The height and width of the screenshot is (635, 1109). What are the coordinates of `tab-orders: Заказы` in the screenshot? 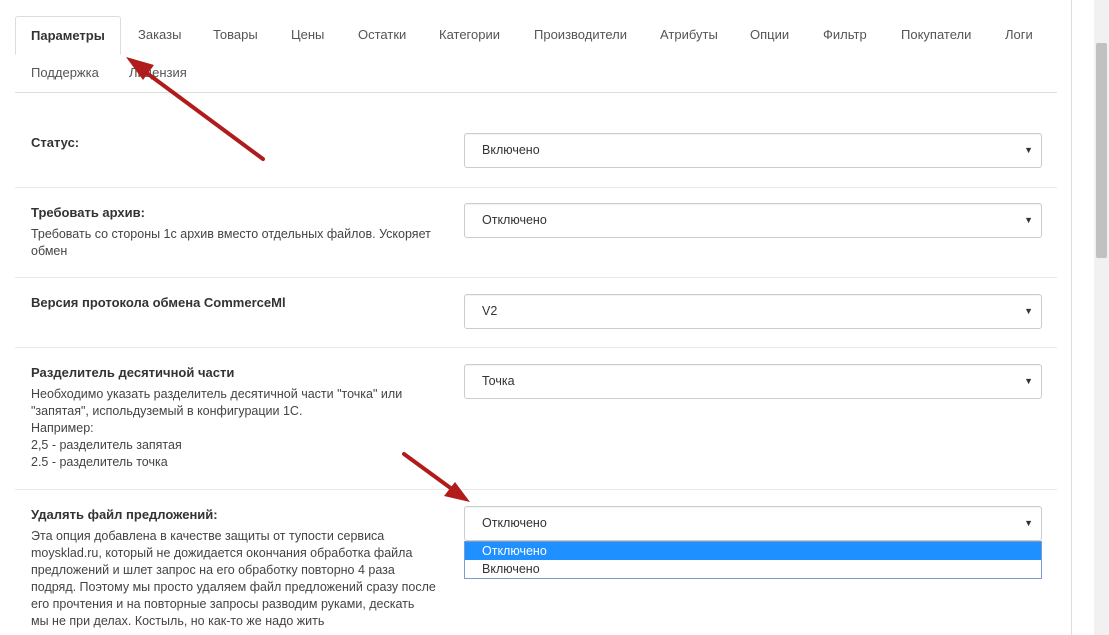 It's located at (159, 35).